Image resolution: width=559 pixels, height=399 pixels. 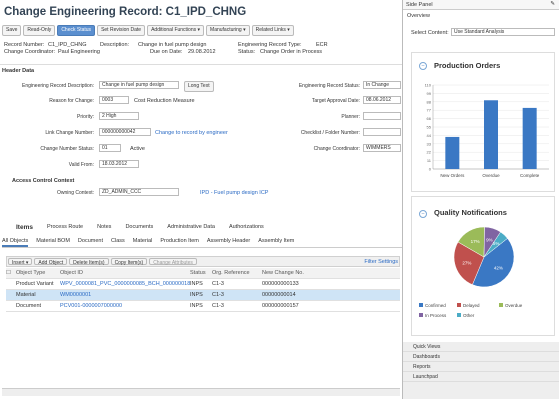 What do you see at coordinates (552, 4) in the screenshot?
I see `pin-icon: ✎` at bounding box center [552, 4].